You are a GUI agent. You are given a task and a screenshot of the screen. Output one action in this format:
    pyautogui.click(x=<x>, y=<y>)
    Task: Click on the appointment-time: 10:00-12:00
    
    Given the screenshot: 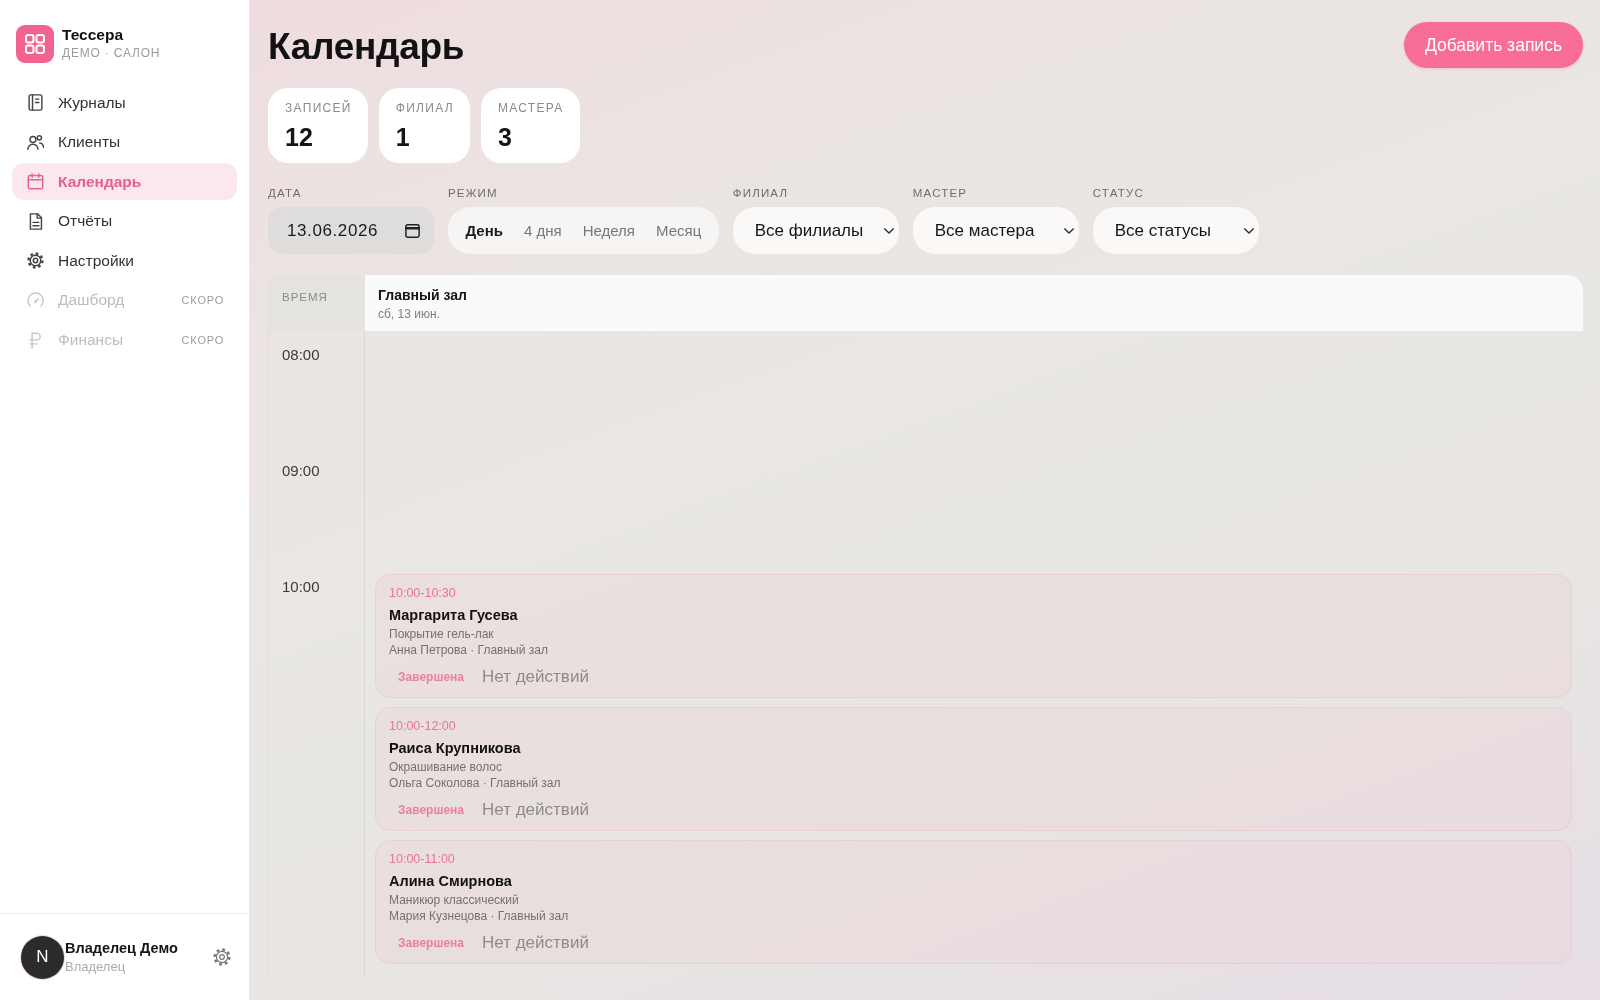 What is the action you would take?
    pyautogui.click(x=423, y=726)
    